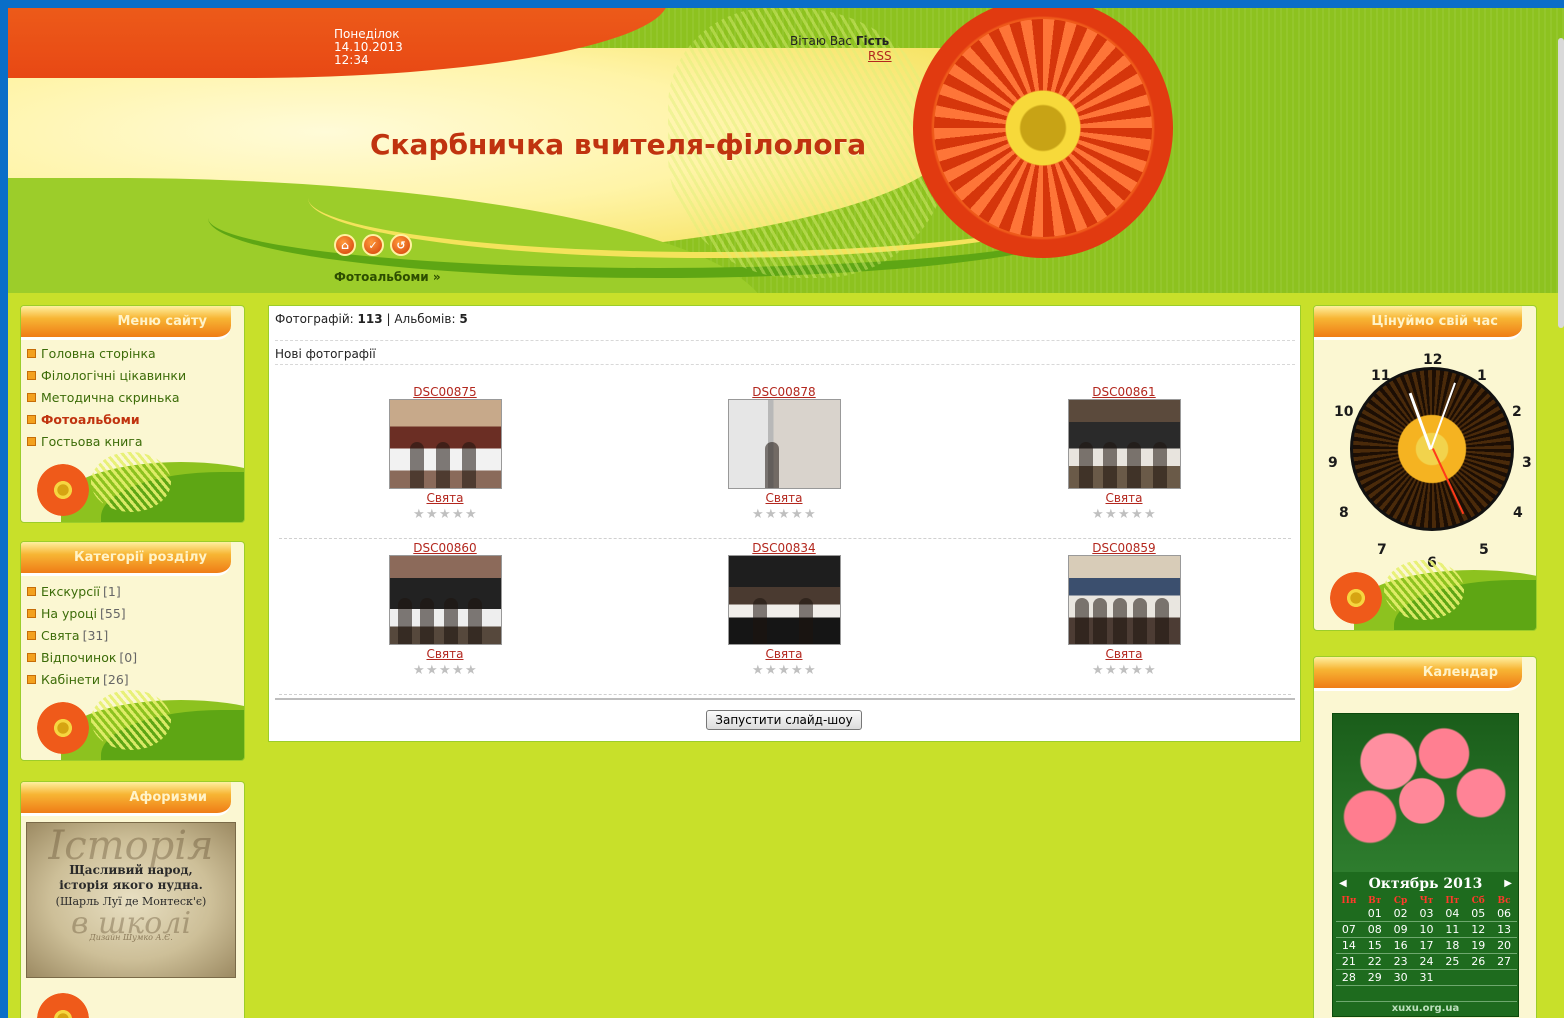 Image resolution: width=1564 pixels, height=1018 pixels. Describe the element at coordinates (1344, 513) in the screenshot. I see `clock-number: 8` at that location.